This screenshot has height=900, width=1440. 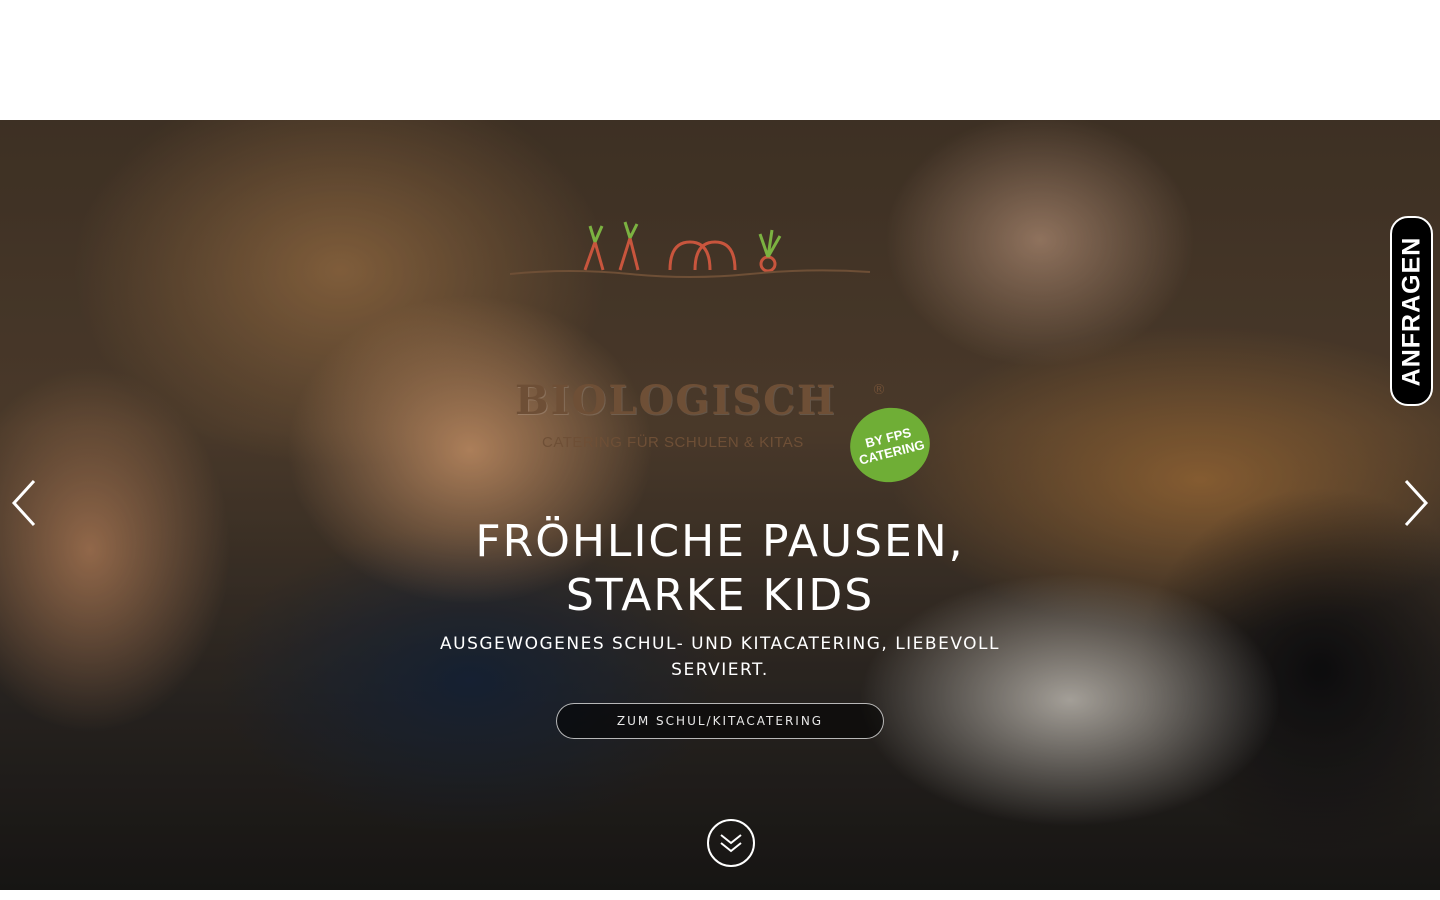 I want to click on hero-title-line2: STARKE KIDS, so click(x=720, y=595).